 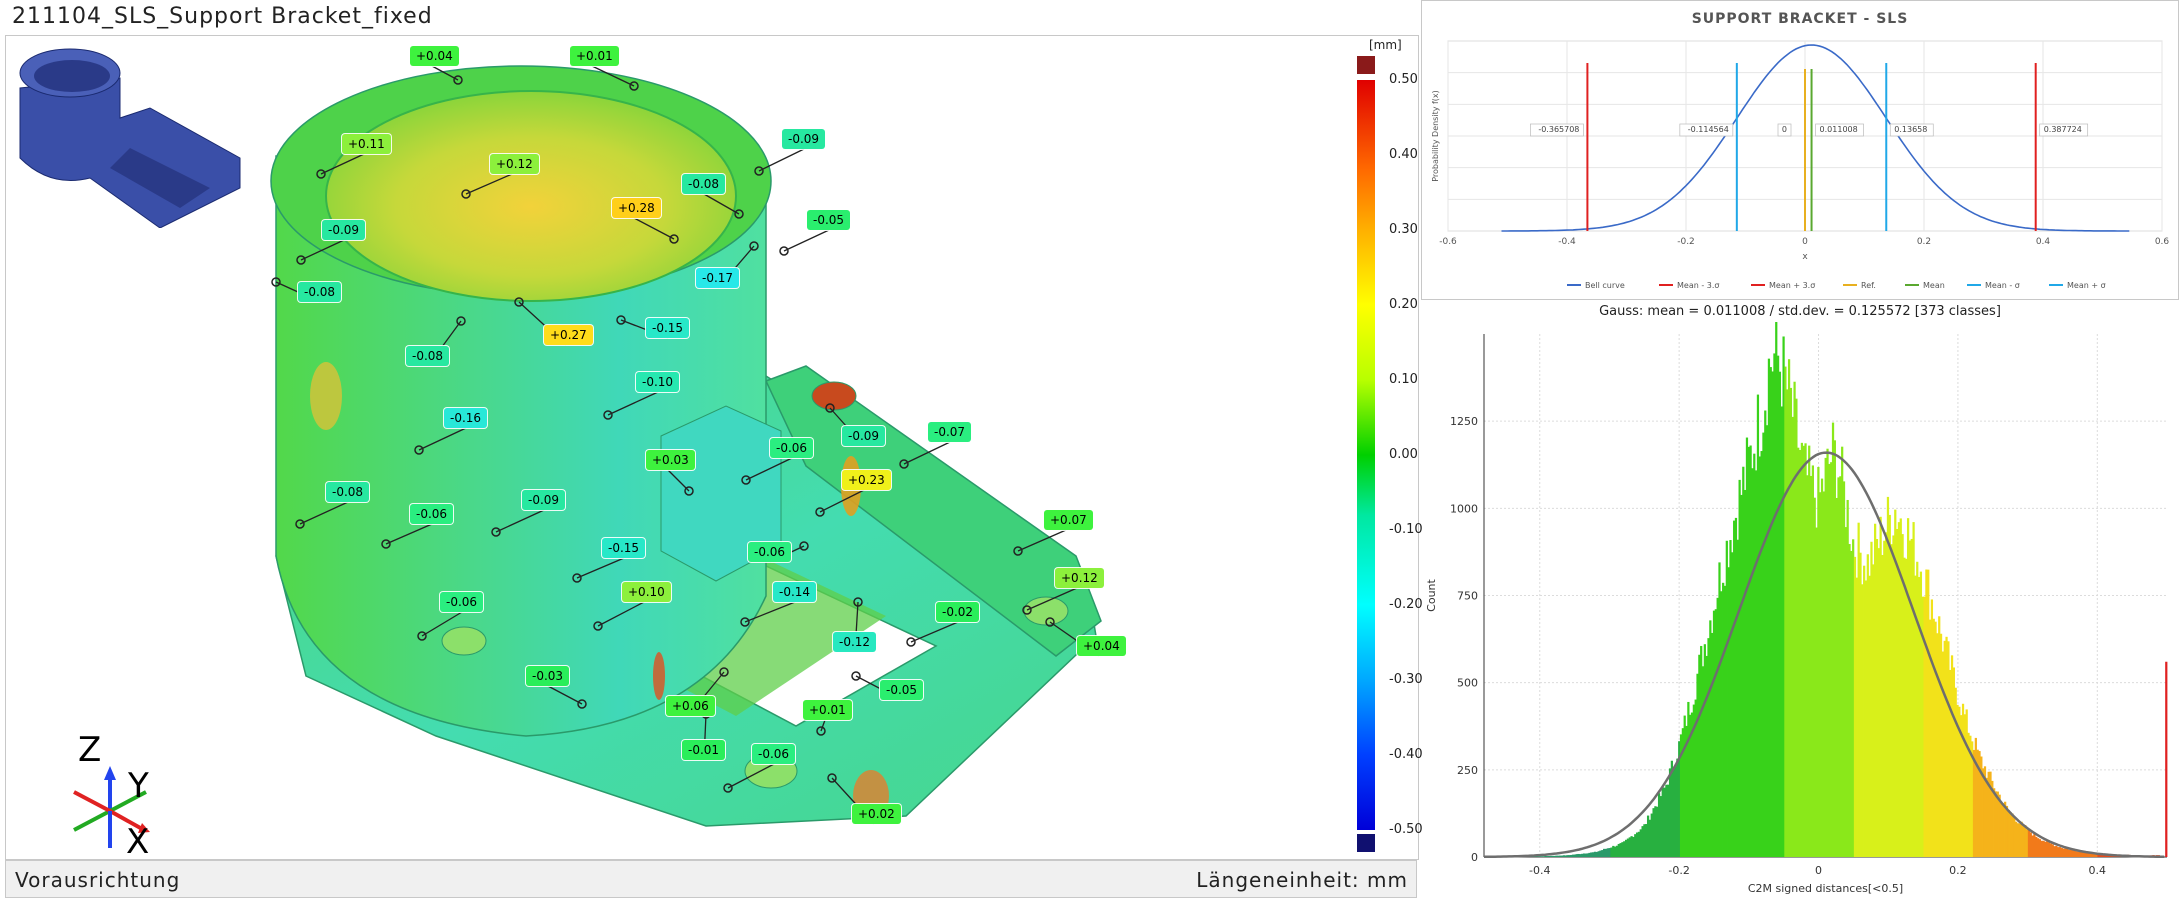 I want to click on document-title: 211104_SLS_Support Bracket_fixed, so click(x=222, y=16).